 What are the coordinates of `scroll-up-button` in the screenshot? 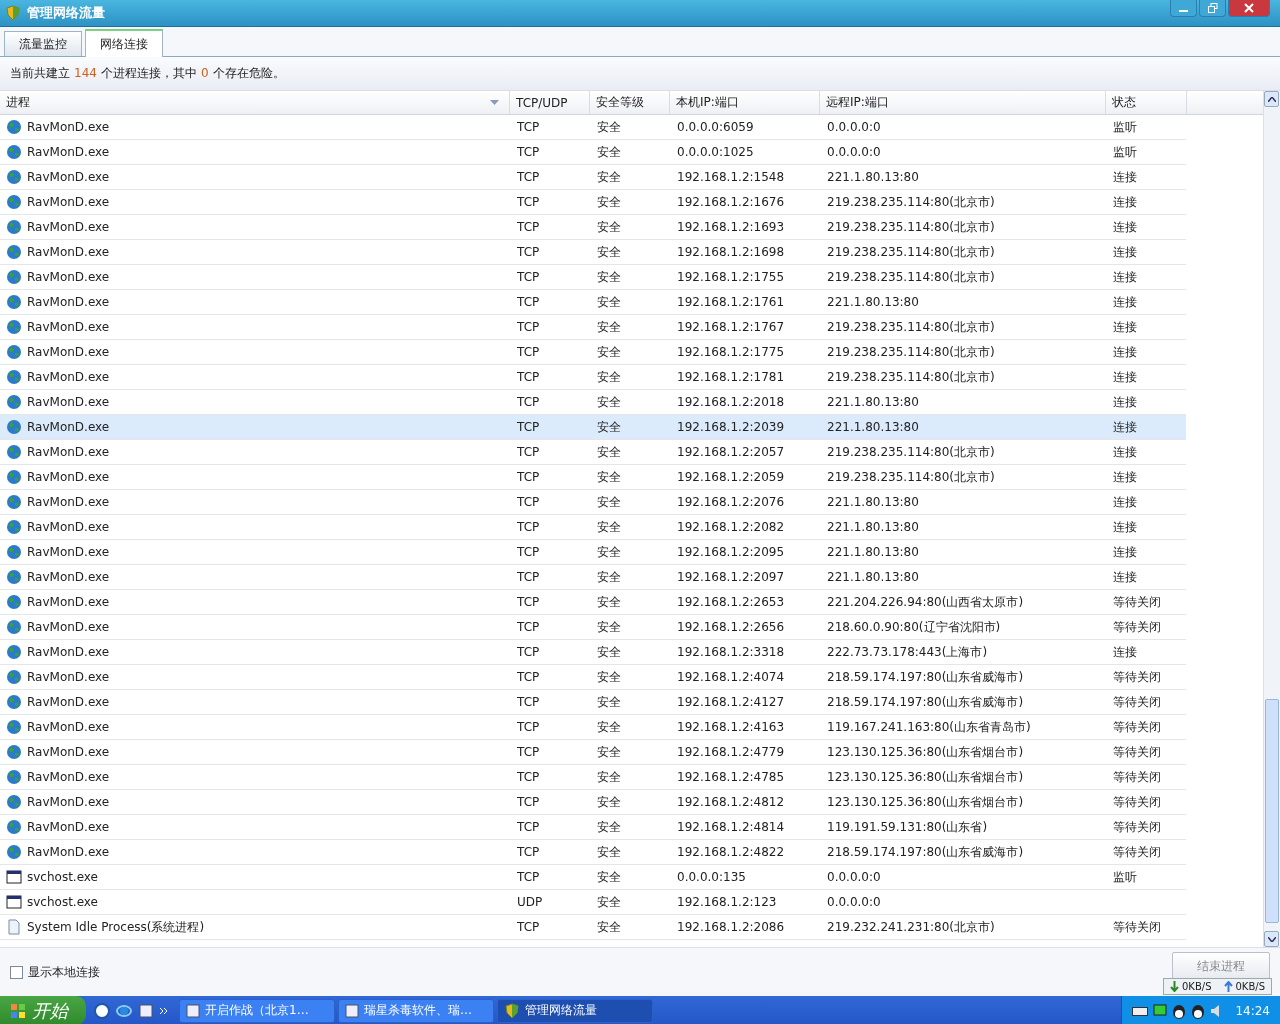 It's located at (1271, 99).